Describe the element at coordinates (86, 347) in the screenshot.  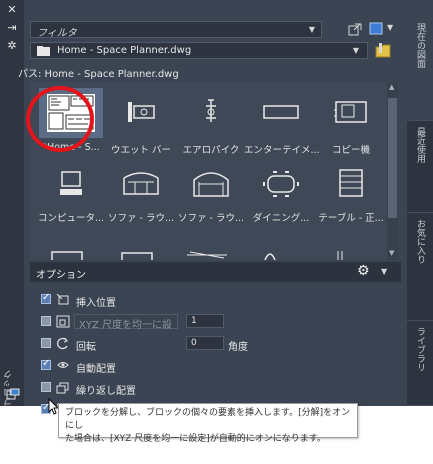
I see `rotation-label: 回転` at that location.